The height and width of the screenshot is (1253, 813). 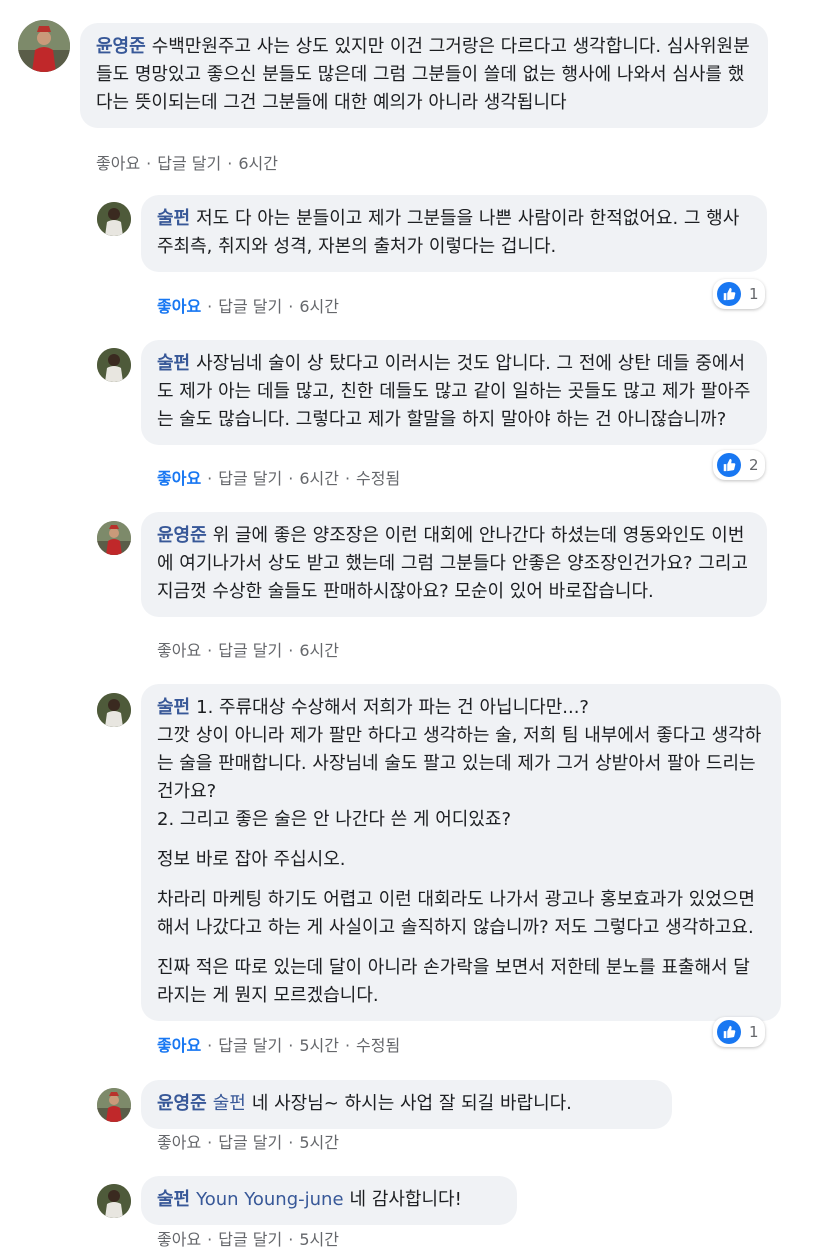 I want to click on comment-text: 네 사장님~ 하시는 사업 잘 되길 바랍니다., so click(x=411, y=1103).